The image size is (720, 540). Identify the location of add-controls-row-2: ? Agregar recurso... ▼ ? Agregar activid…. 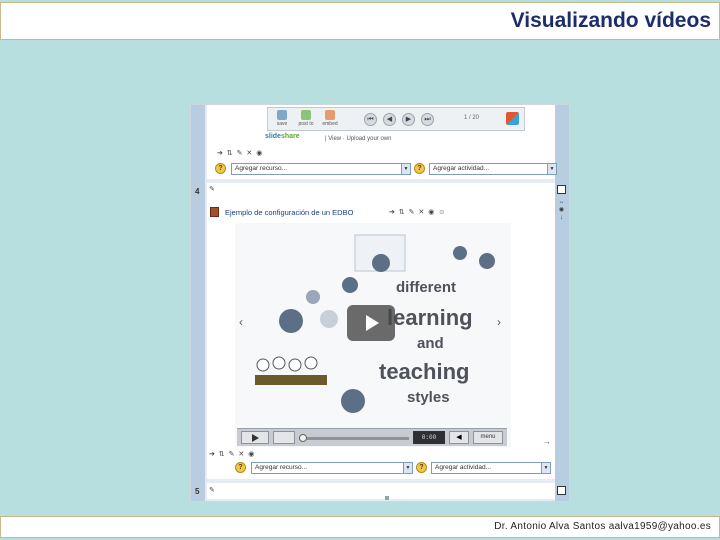
(387, 468).